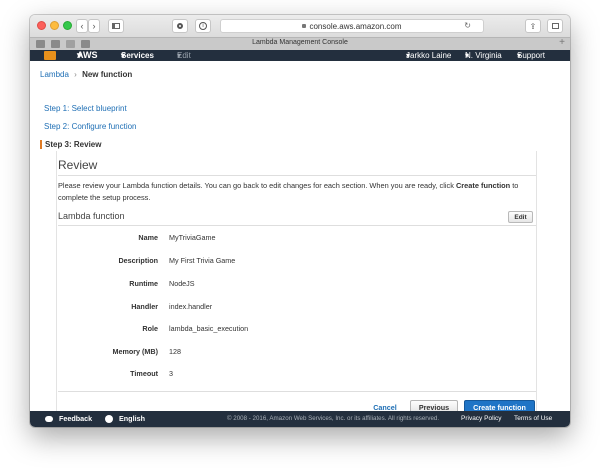 This screenshot has width=600, height=470. I want to click on field-value-memory: 128, so click(175, 351).